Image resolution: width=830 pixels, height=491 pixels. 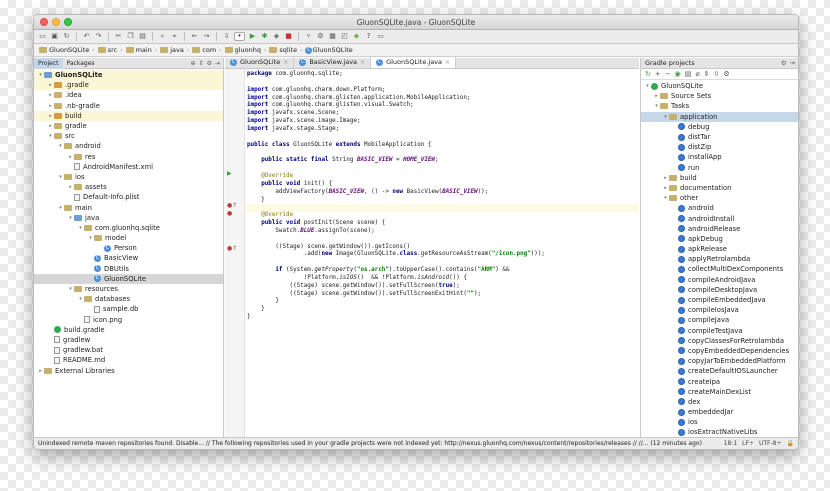 What do you see at coordinates (128, 95) in the screenshot?
I see `project-tree-item: ▸ .idea` at bounding box center [128, 95].